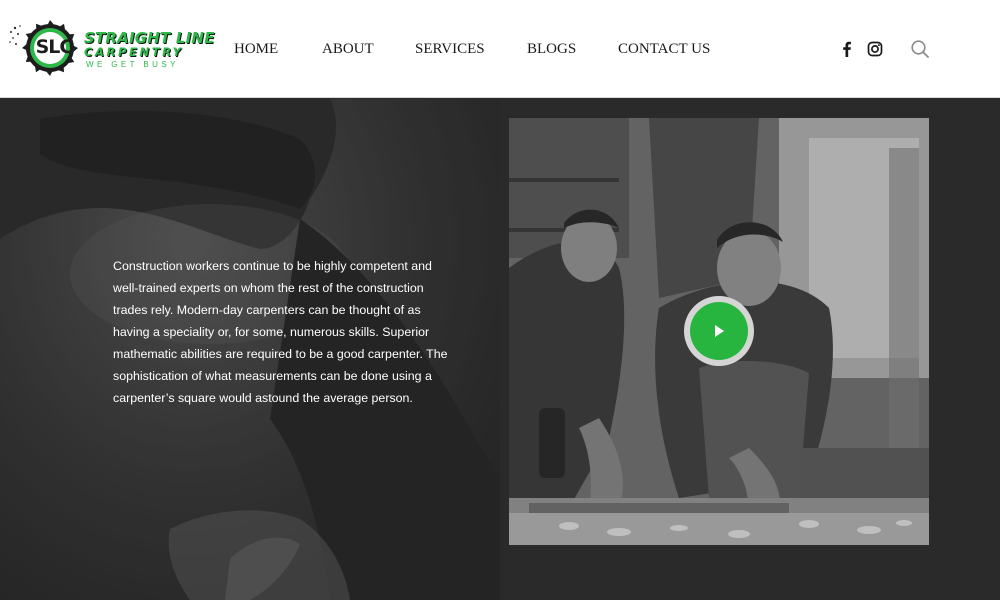 This screenshot has height=600, width=1000. What do you see at coordinates (920, 49) in the screenshot?
I see `search-icon` at bounding box center [920, 49].